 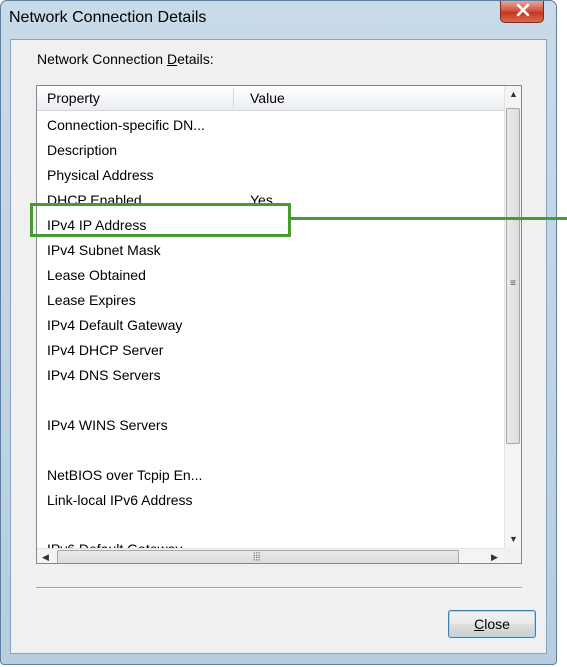 I want to click on table-row: Link-local IPv6 Address, so click(x=270, y=500).